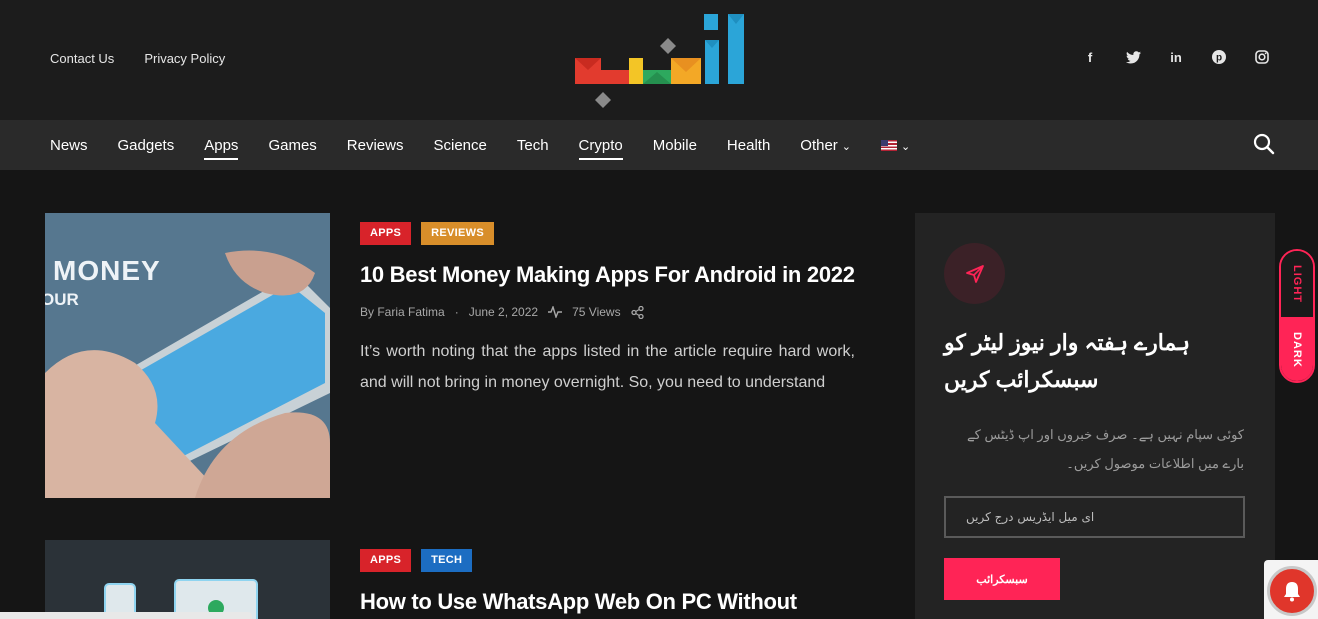 The height and width of the screenshot is (619, 1318). I want to click on social-links: f in p, so click(1176, 57).